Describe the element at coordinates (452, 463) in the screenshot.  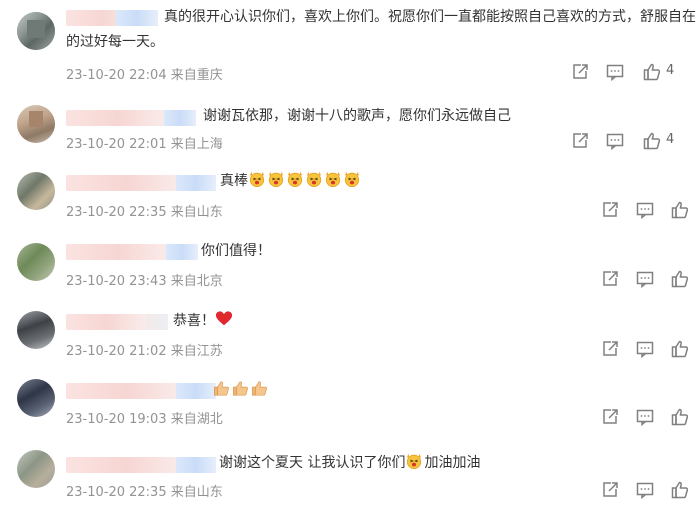
I see `comment-text-content-end: 加油加油` at that location.